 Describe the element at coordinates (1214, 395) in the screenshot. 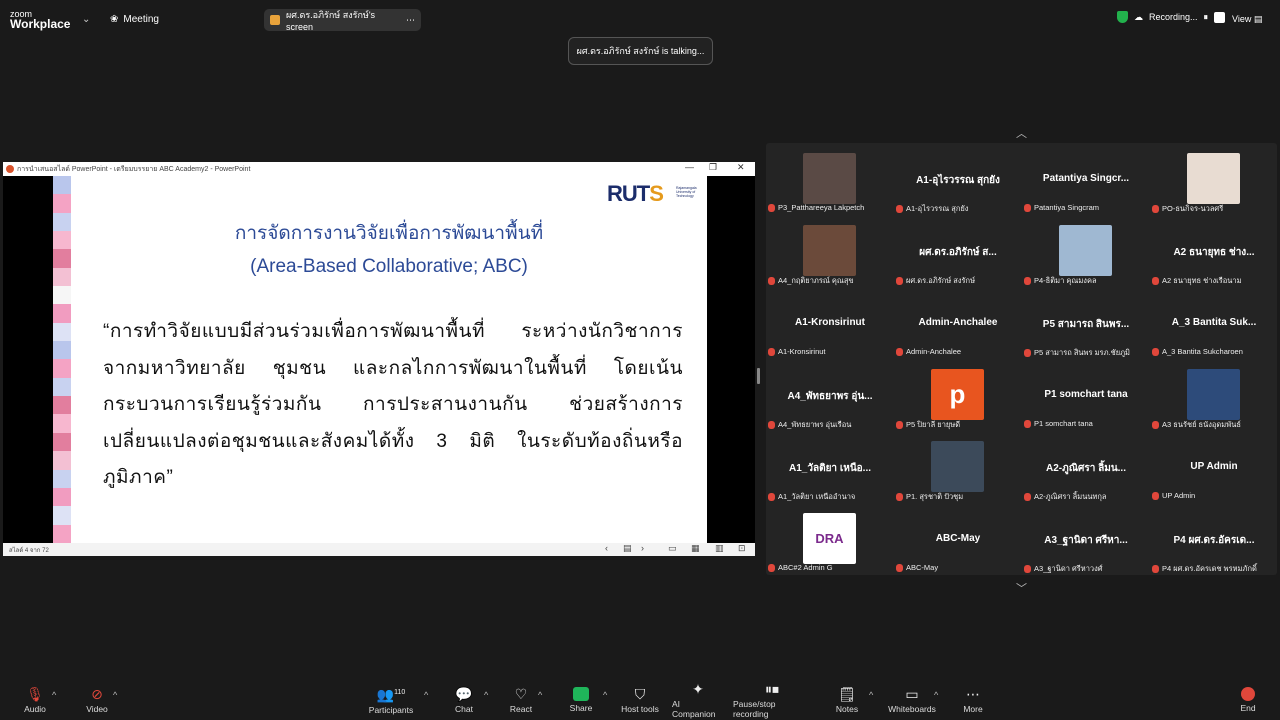

I see `participant-tile: A3 ธนรัชย์ ธนังอุดมพันธ์` at that location.